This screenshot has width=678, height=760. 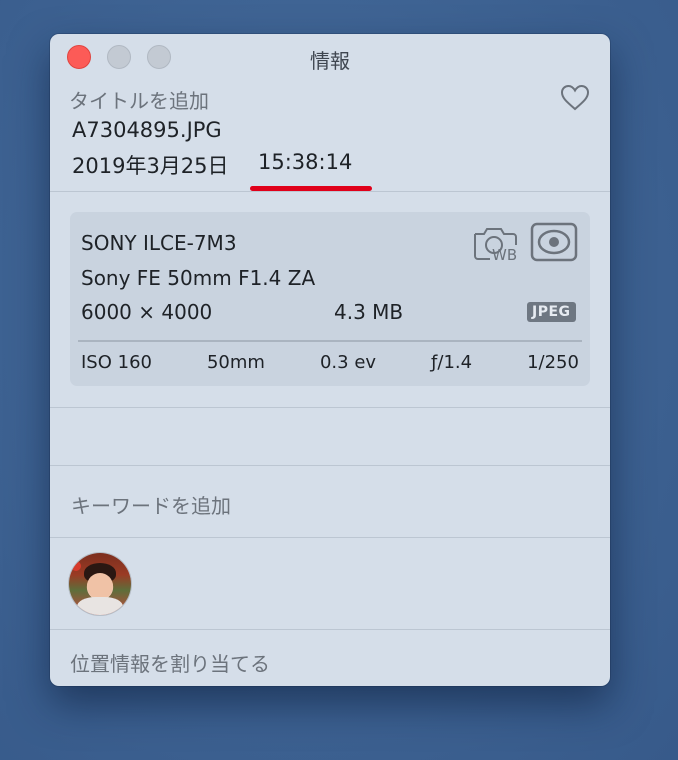 What do you see at coordinates (147, 130) in the screenshot?
I see `filename: A7304895.JPG` at bounding box center [147, 130].